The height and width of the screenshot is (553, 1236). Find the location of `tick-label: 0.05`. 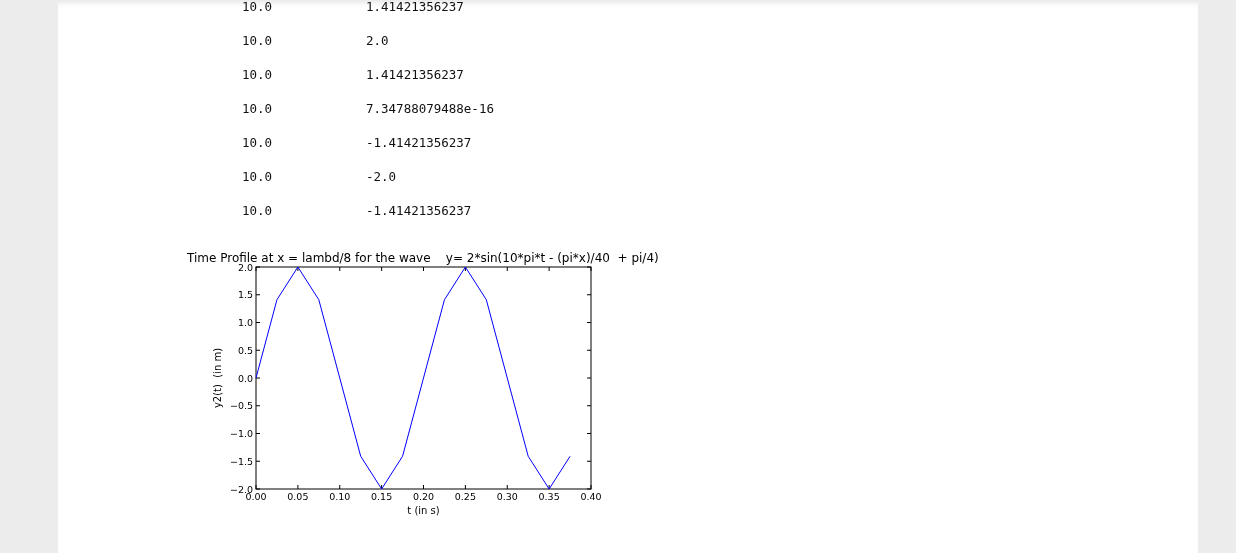

tick-label: 0.05 is located at coordinates (298, 496).